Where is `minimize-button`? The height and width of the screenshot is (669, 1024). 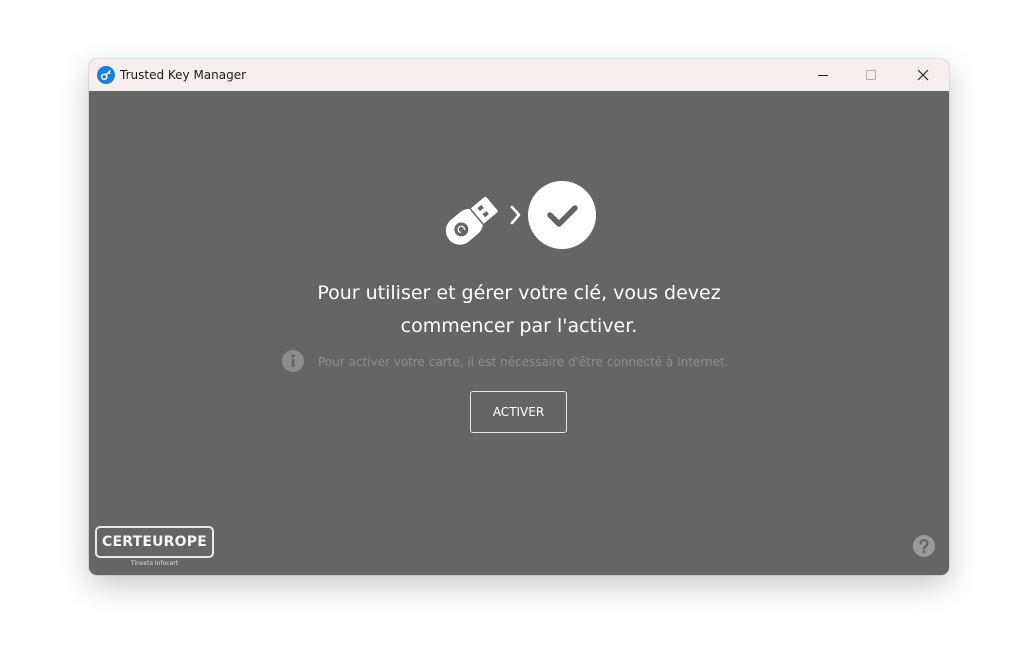
minimize-button is located at coordinates (823, 75).